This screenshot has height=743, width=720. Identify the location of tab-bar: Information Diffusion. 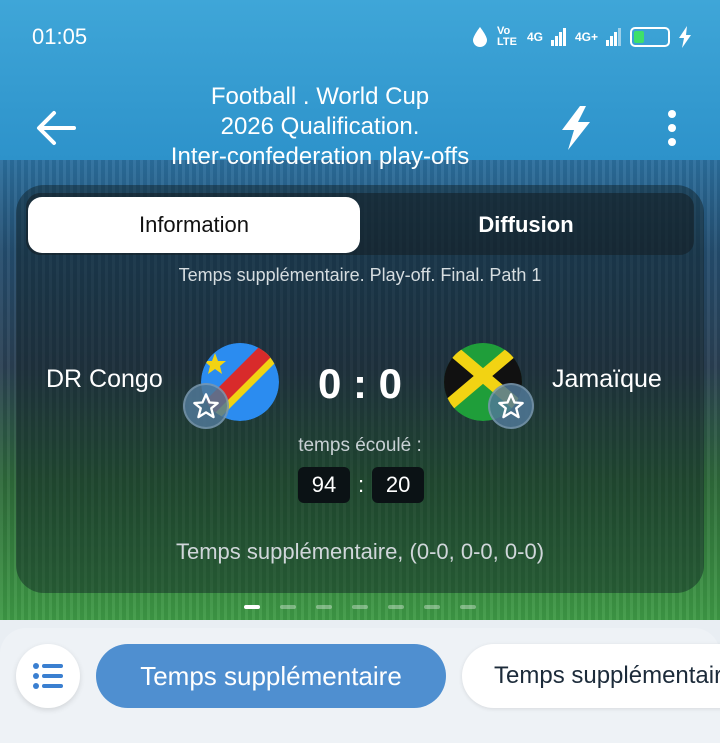
(360, 224).